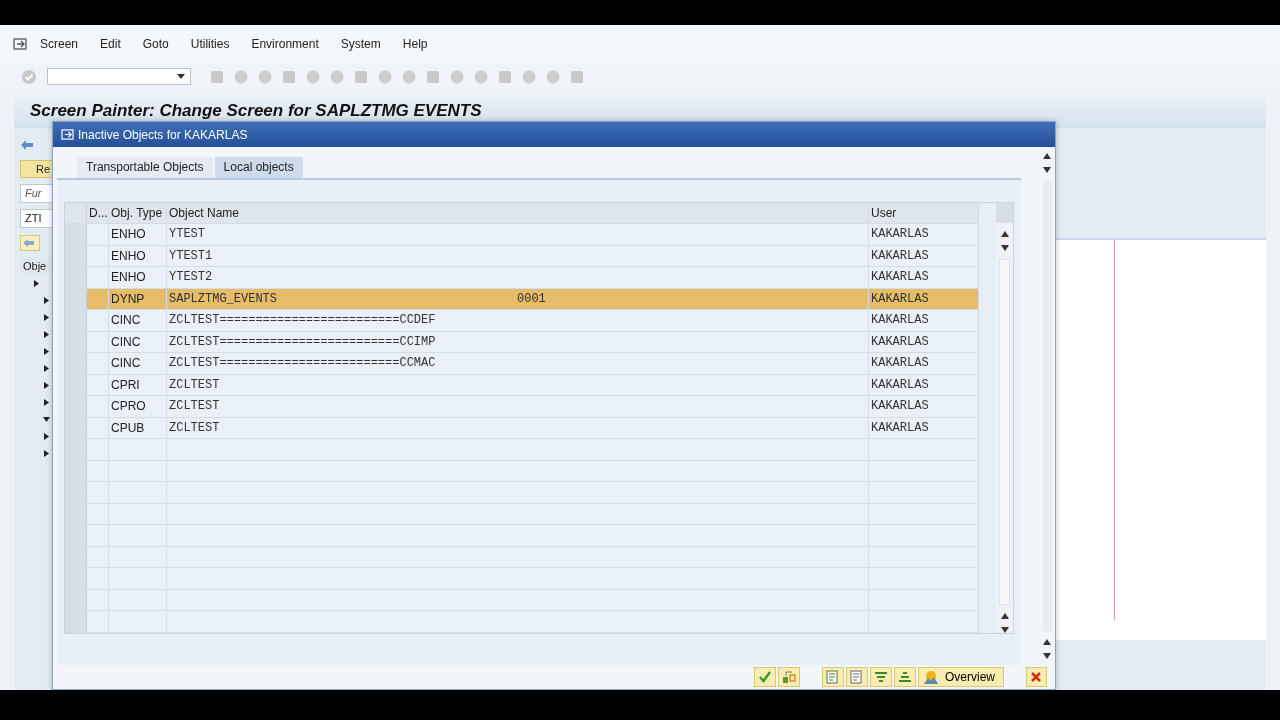 Image resolution: width=1280 pixels, height=720 pixels. I want to click on command-field, so click(119, 76).